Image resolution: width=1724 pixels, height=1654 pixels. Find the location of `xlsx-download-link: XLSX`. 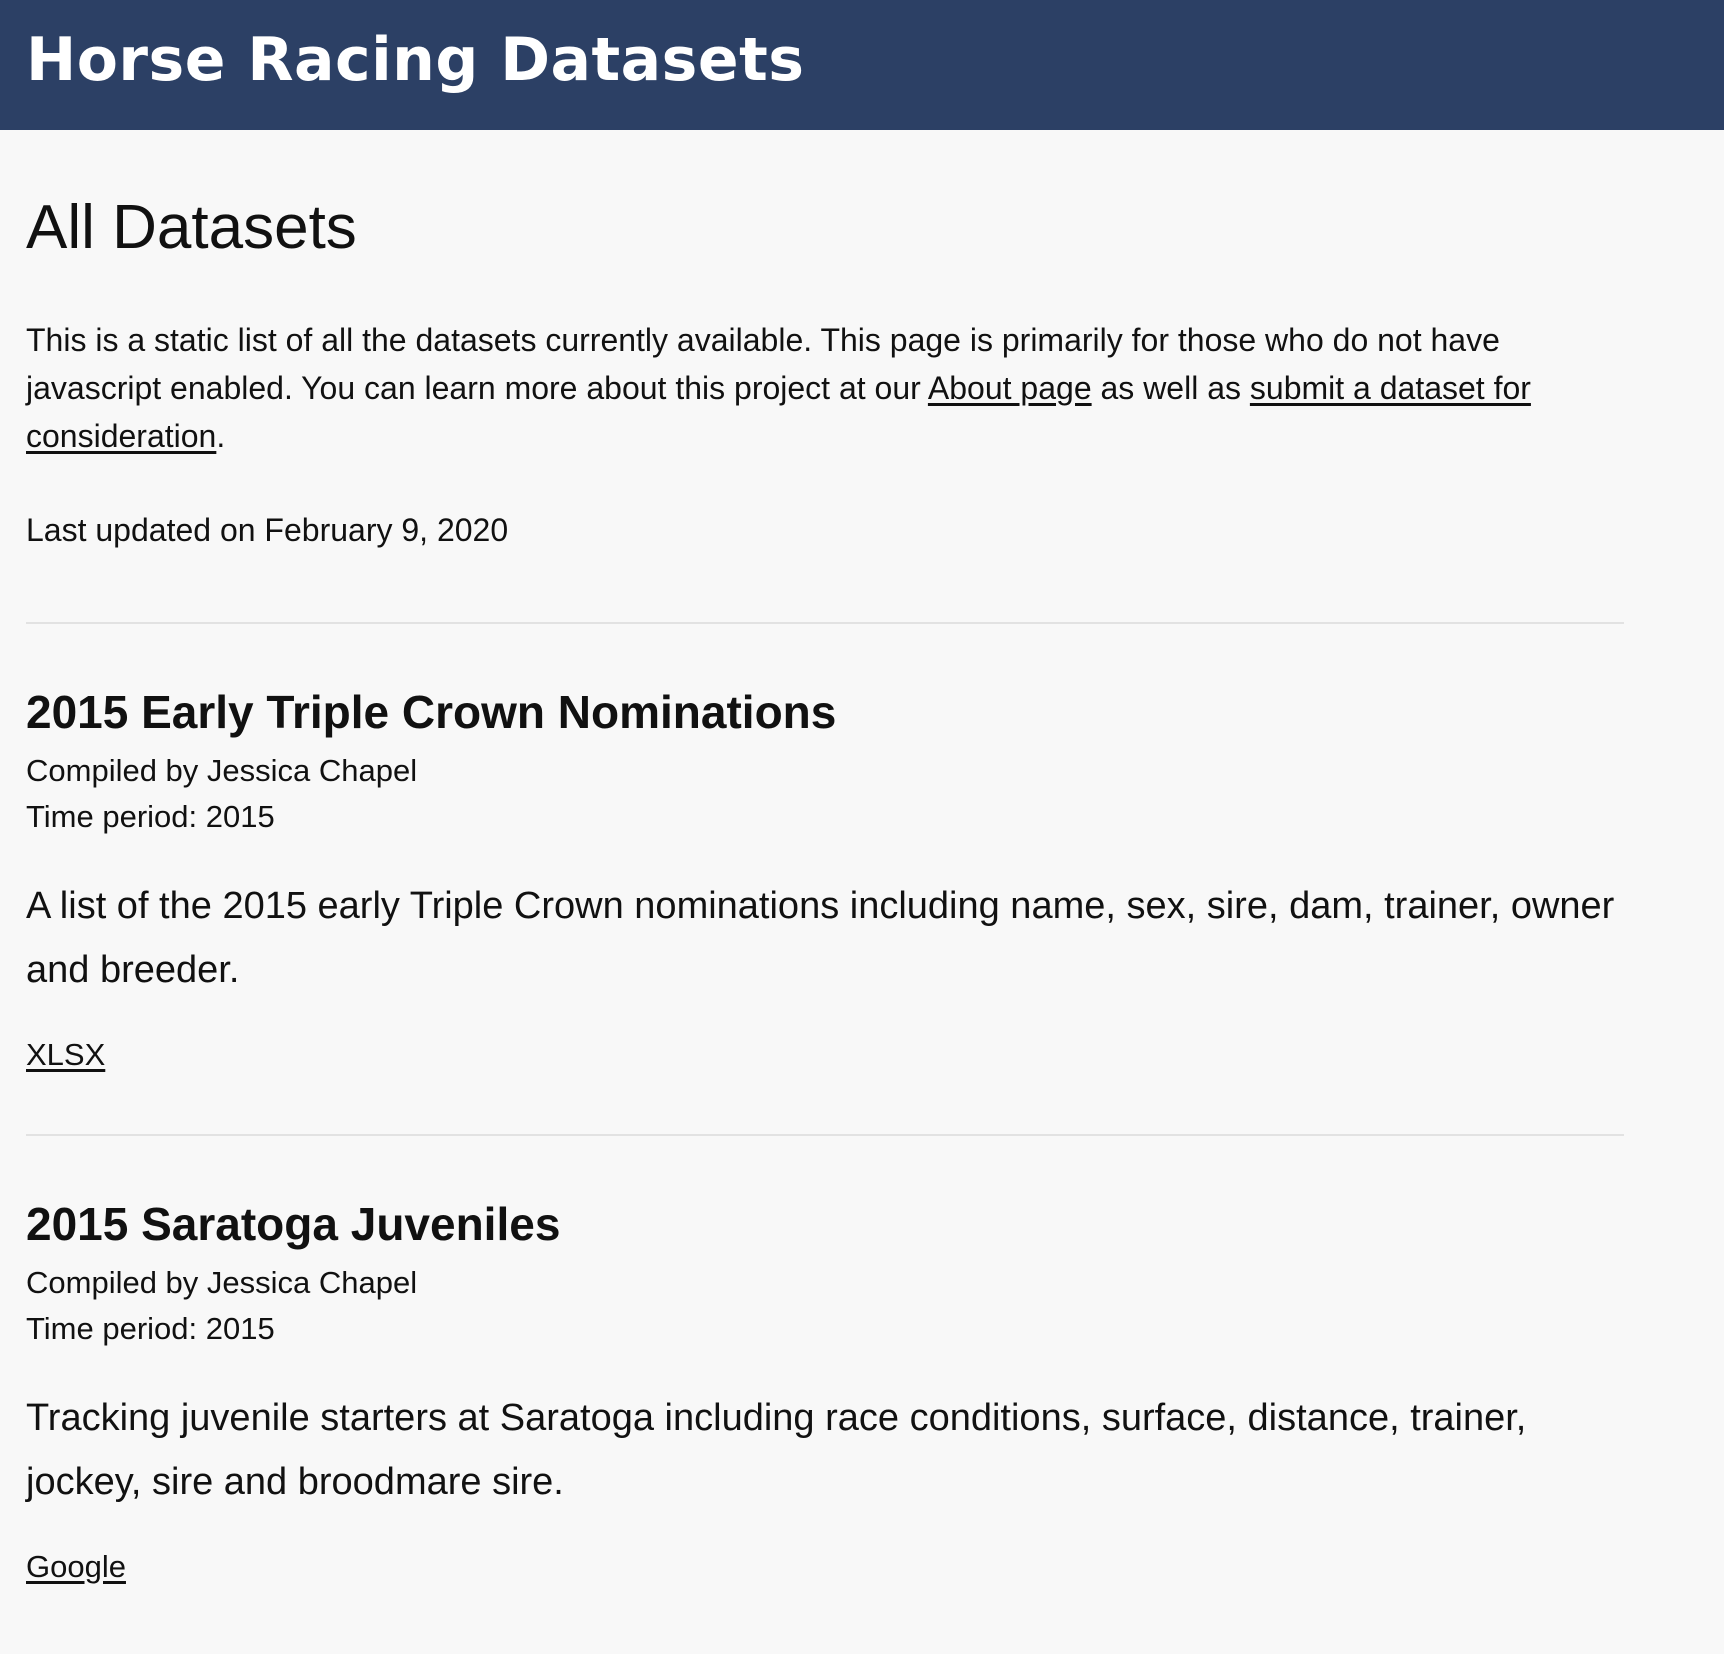

xlsx-download-link: XLSX is located at coordinates (65, 1054).